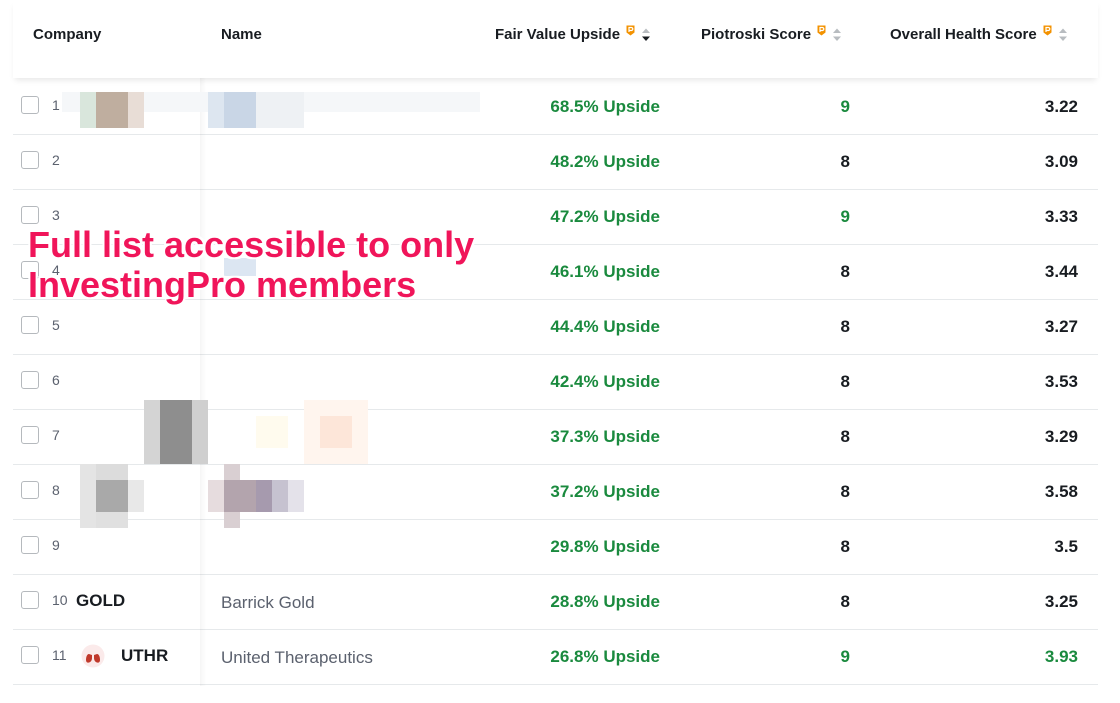 This screenshot has height=703, width=1120. Describe the element at coordinates (605, 106) in the screenshot. I see `row-fair-value-upside: 68.5% Upside` at that location.